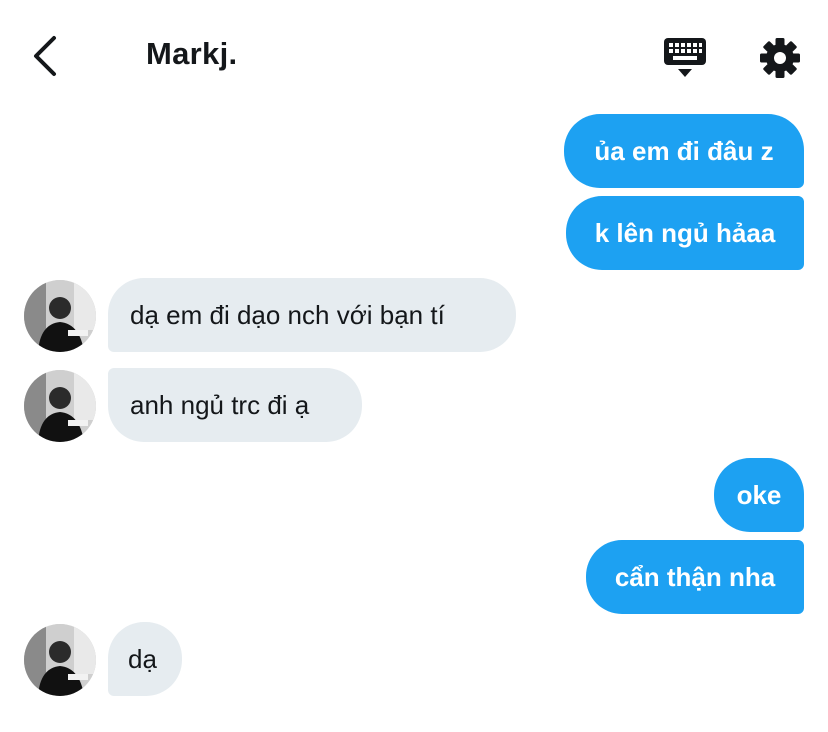  I want to click on message-incoming: dạ em đi dạo nch với bạn tí, so click(312, 315).